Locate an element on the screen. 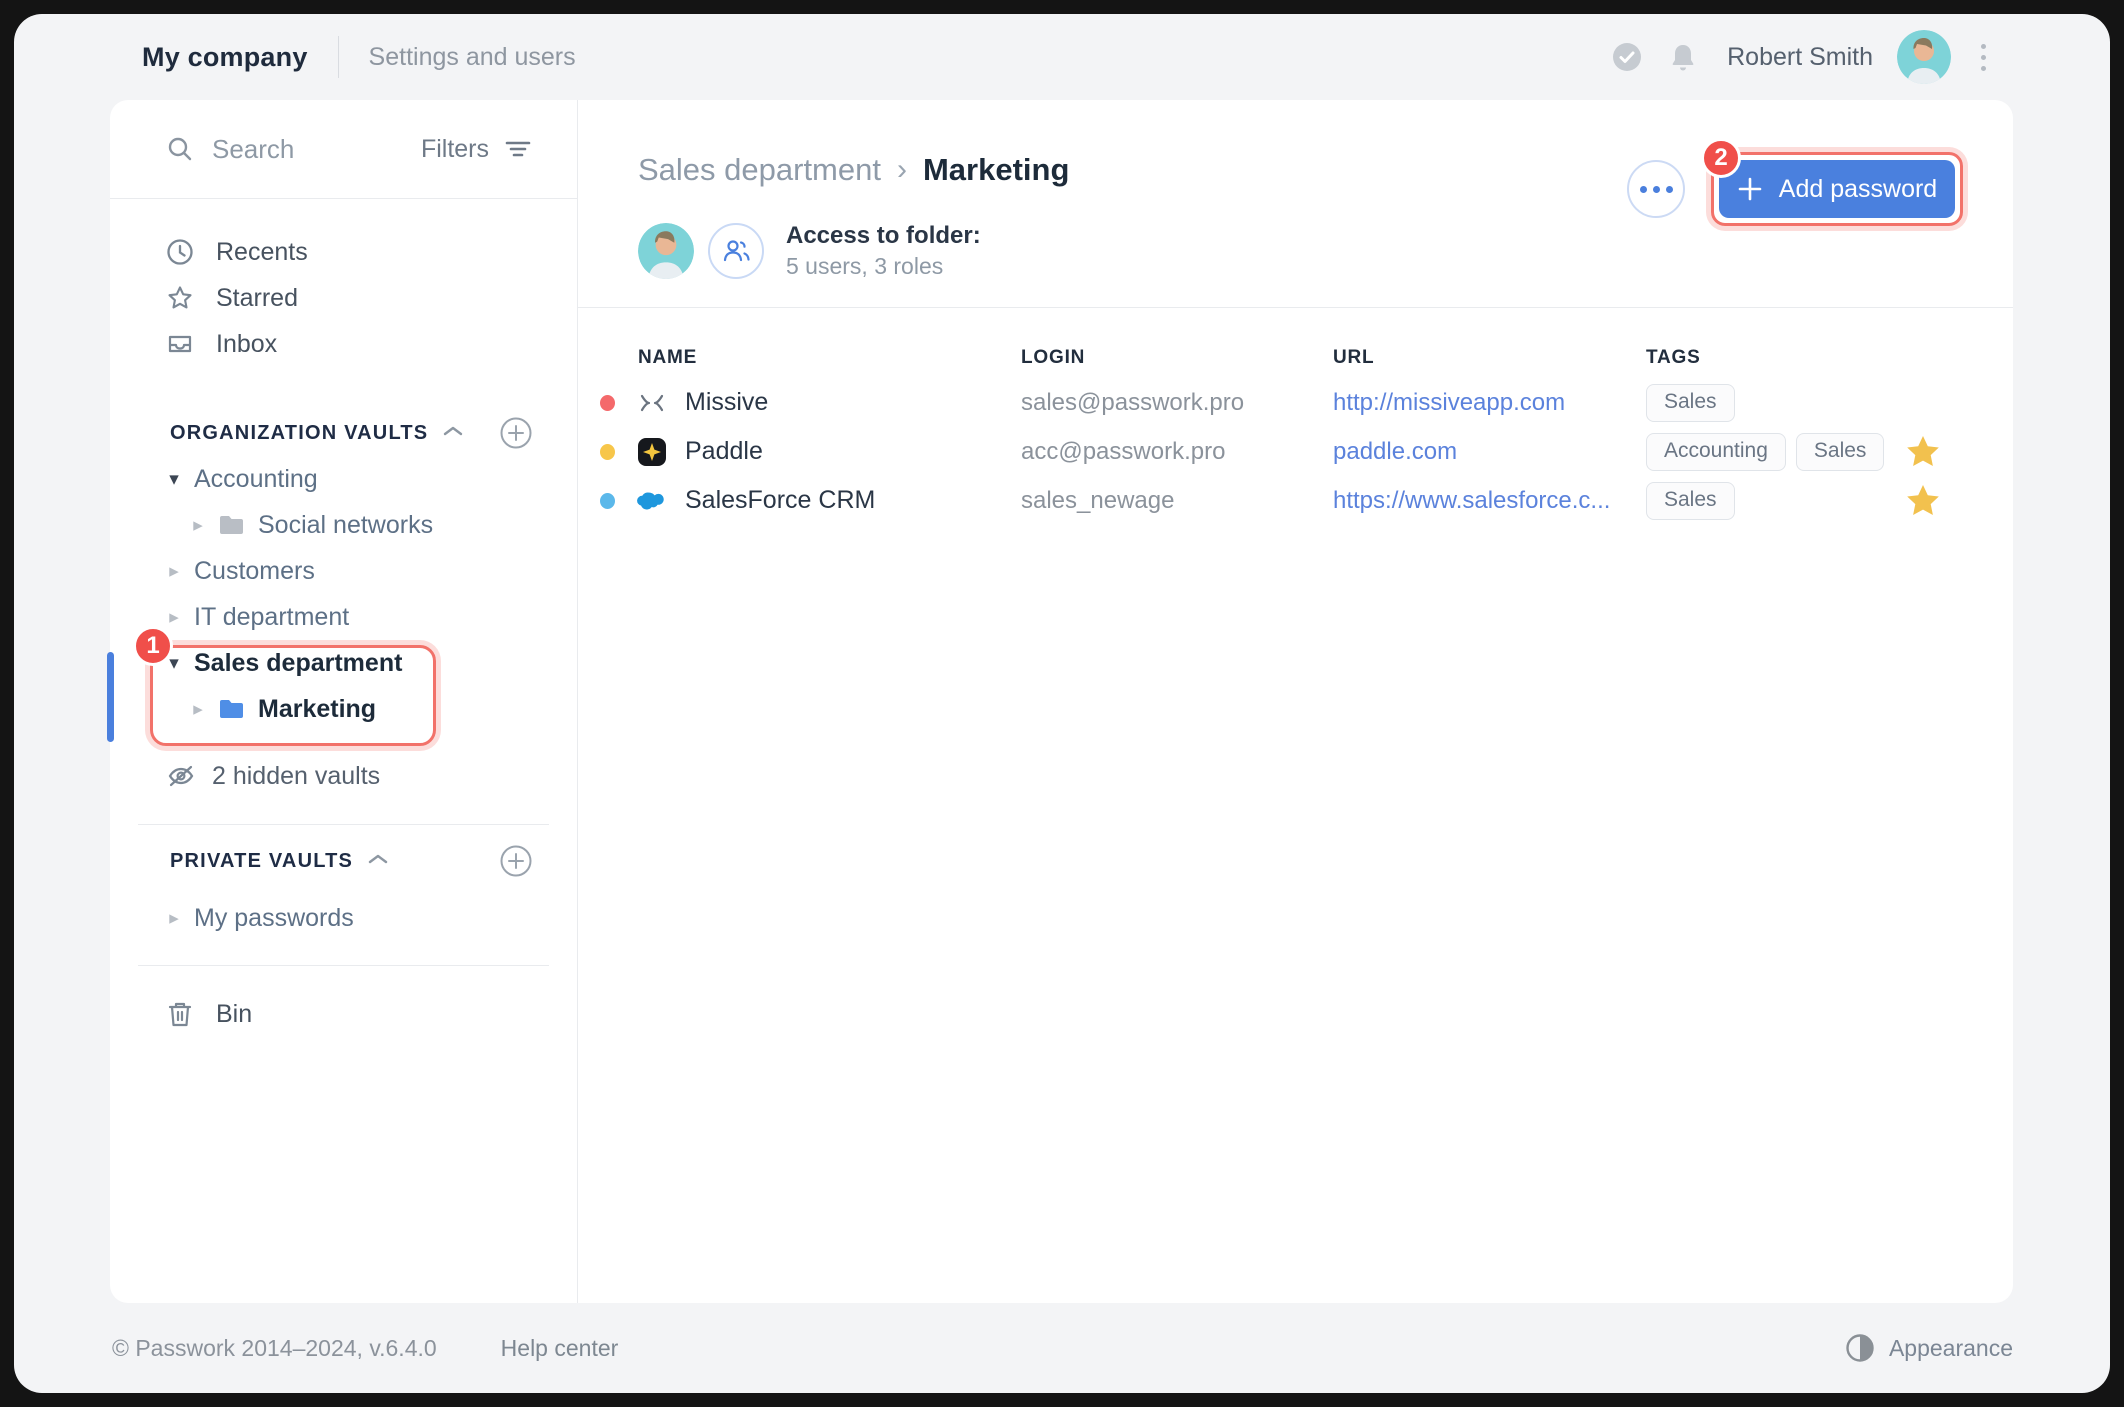  bell-icon is located at coordinates (1683, 57).